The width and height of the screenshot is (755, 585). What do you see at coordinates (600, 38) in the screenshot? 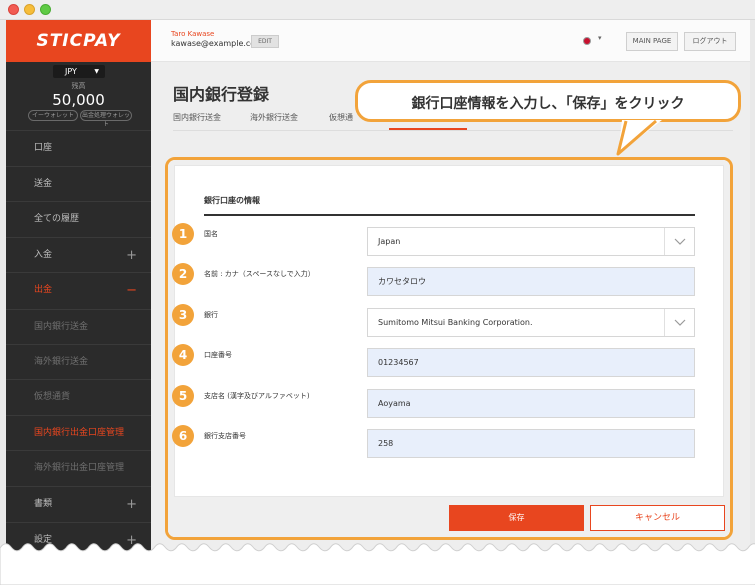
I see `chevron-down-icon: ▾` at bounding box center [600, 38].